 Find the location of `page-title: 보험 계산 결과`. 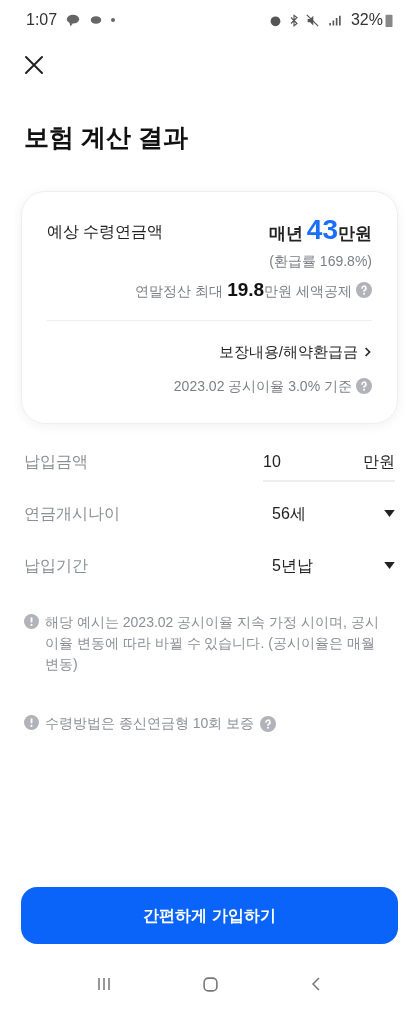

page-title: 보험 계산 결과 is located at coordinates (106, 137).